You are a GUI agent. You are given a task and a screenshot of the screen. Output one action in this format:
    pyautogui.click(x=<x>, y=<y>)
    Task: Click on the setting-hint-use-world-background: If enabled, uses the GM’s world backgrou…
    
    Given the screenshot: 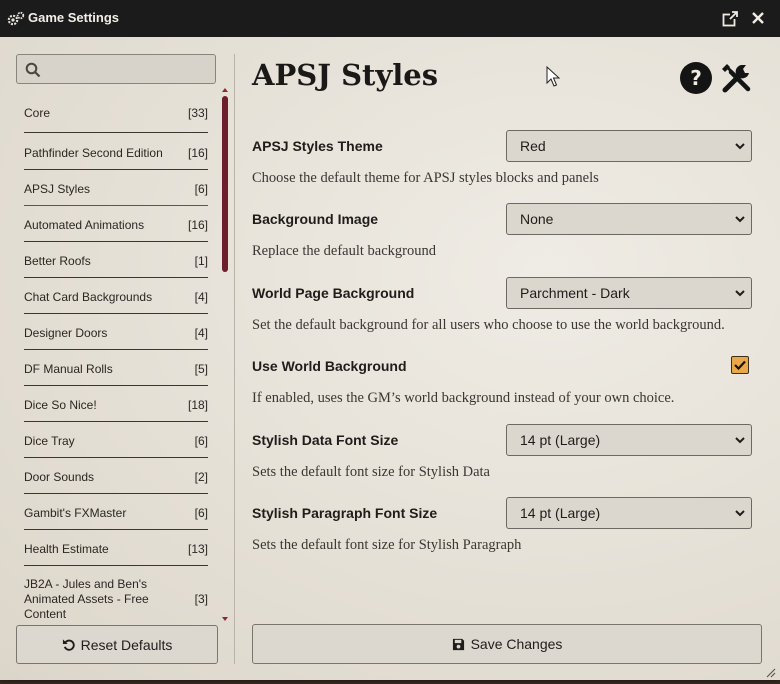 What is the action you would take?
    pyautogui.click(x=463, y=398)
    